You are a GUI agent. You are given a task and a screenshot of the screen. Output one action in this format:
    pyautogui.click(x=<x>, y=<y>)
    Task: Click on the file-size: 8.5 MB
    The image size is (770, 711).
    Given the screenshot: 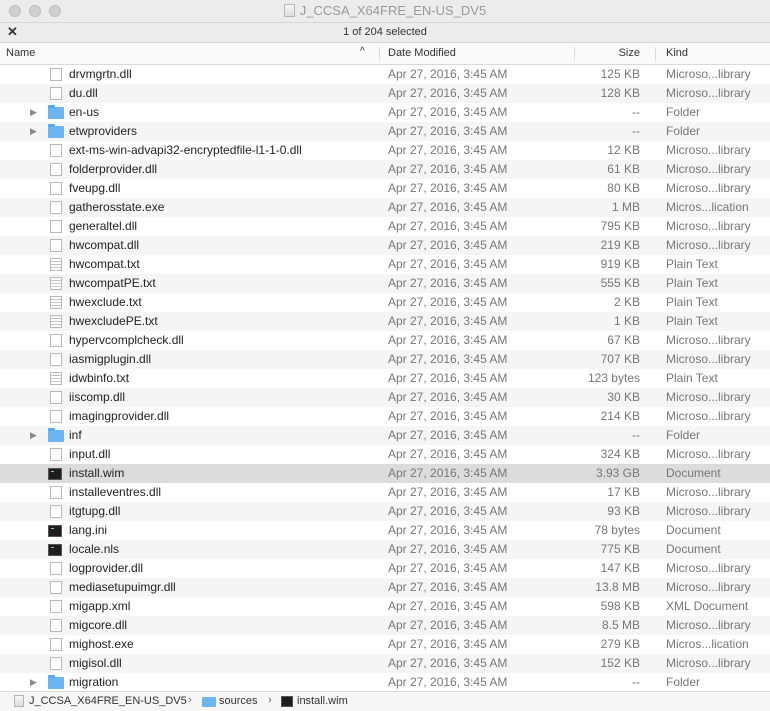 What is the action you would take?
    pyautogui.click(x=620, y=625)
    